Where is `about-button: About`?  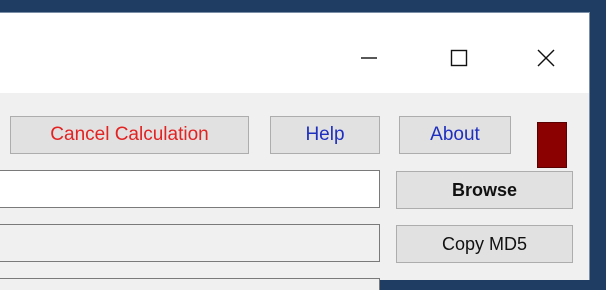 about-button: About is located at coordinates (455, 135).